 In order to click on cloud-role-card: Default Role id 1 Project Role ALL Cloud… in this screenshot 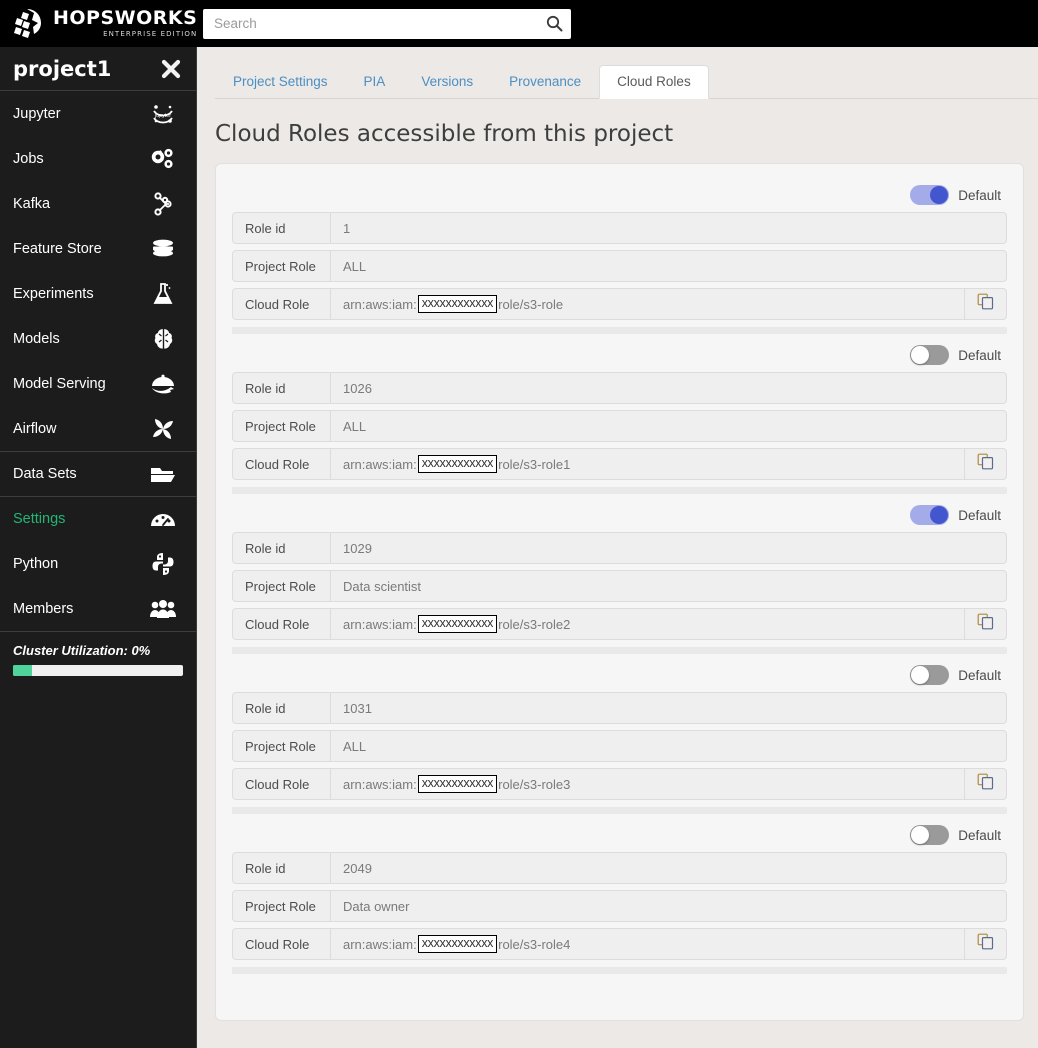, I will do `click(619, 255)`.